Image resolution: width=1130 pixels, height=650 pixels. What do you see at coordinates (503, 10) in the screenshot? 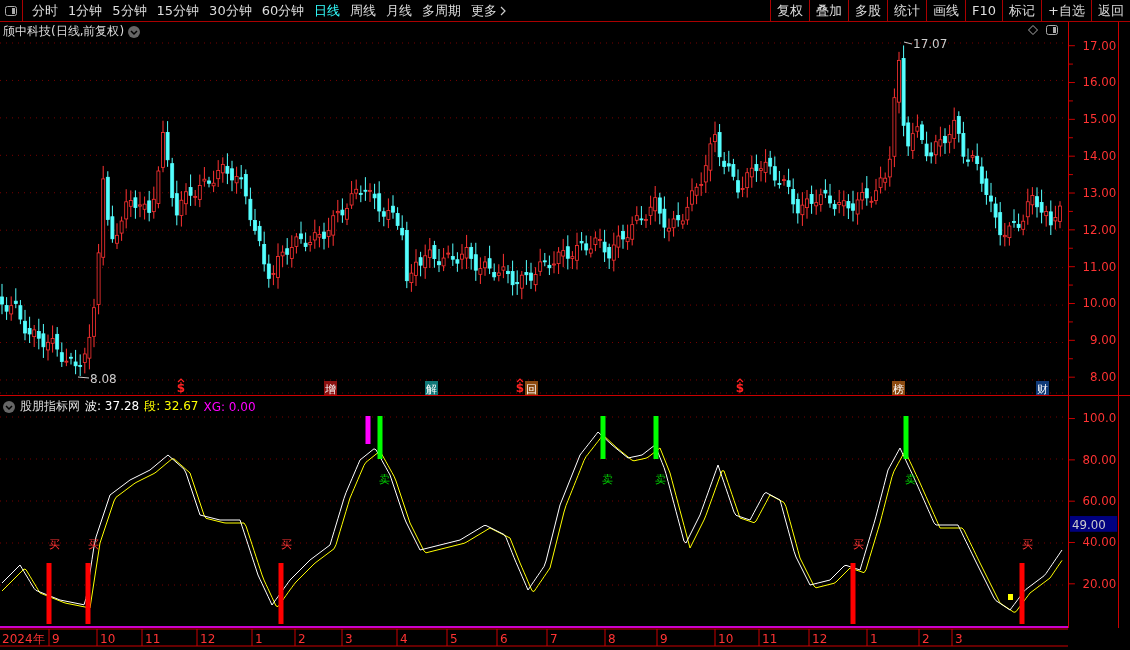
I see `chevron-right-icon` at bounding box center [503, 10].